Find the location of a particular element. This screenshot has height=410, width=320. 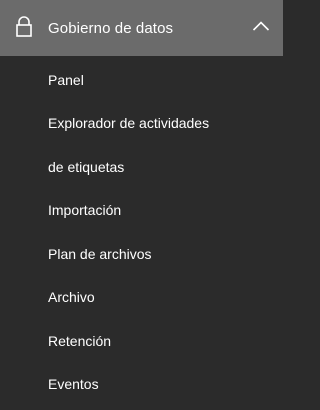

menu-item-archive: Archivo is located at coordinates (141, 298).